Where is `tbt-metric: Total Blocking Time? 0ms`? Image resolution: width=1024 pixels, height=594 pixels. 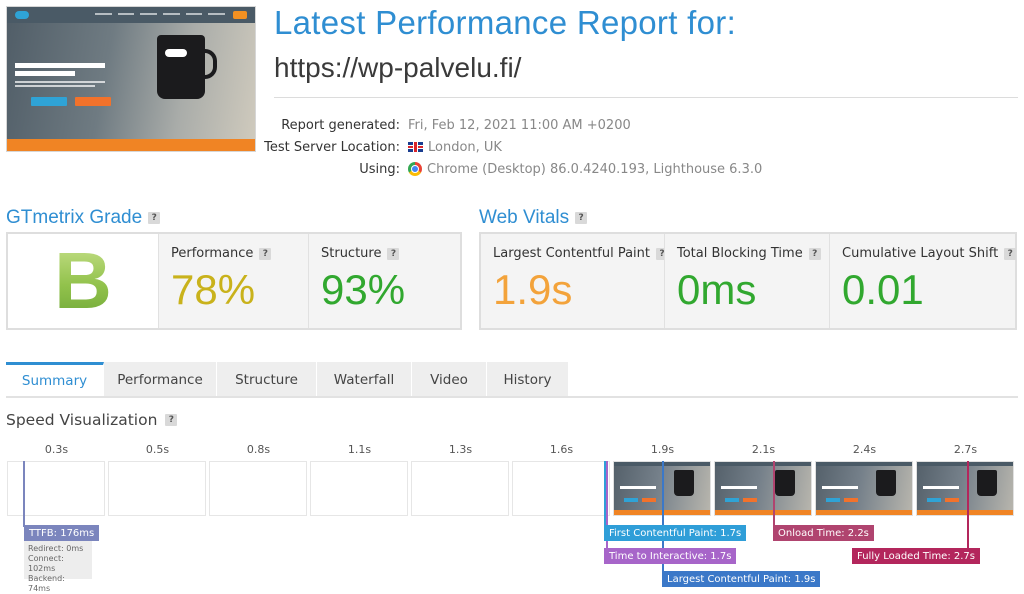
tbt-metric: Total Blocking Time? 0ms is located at coordinates (746, 281).